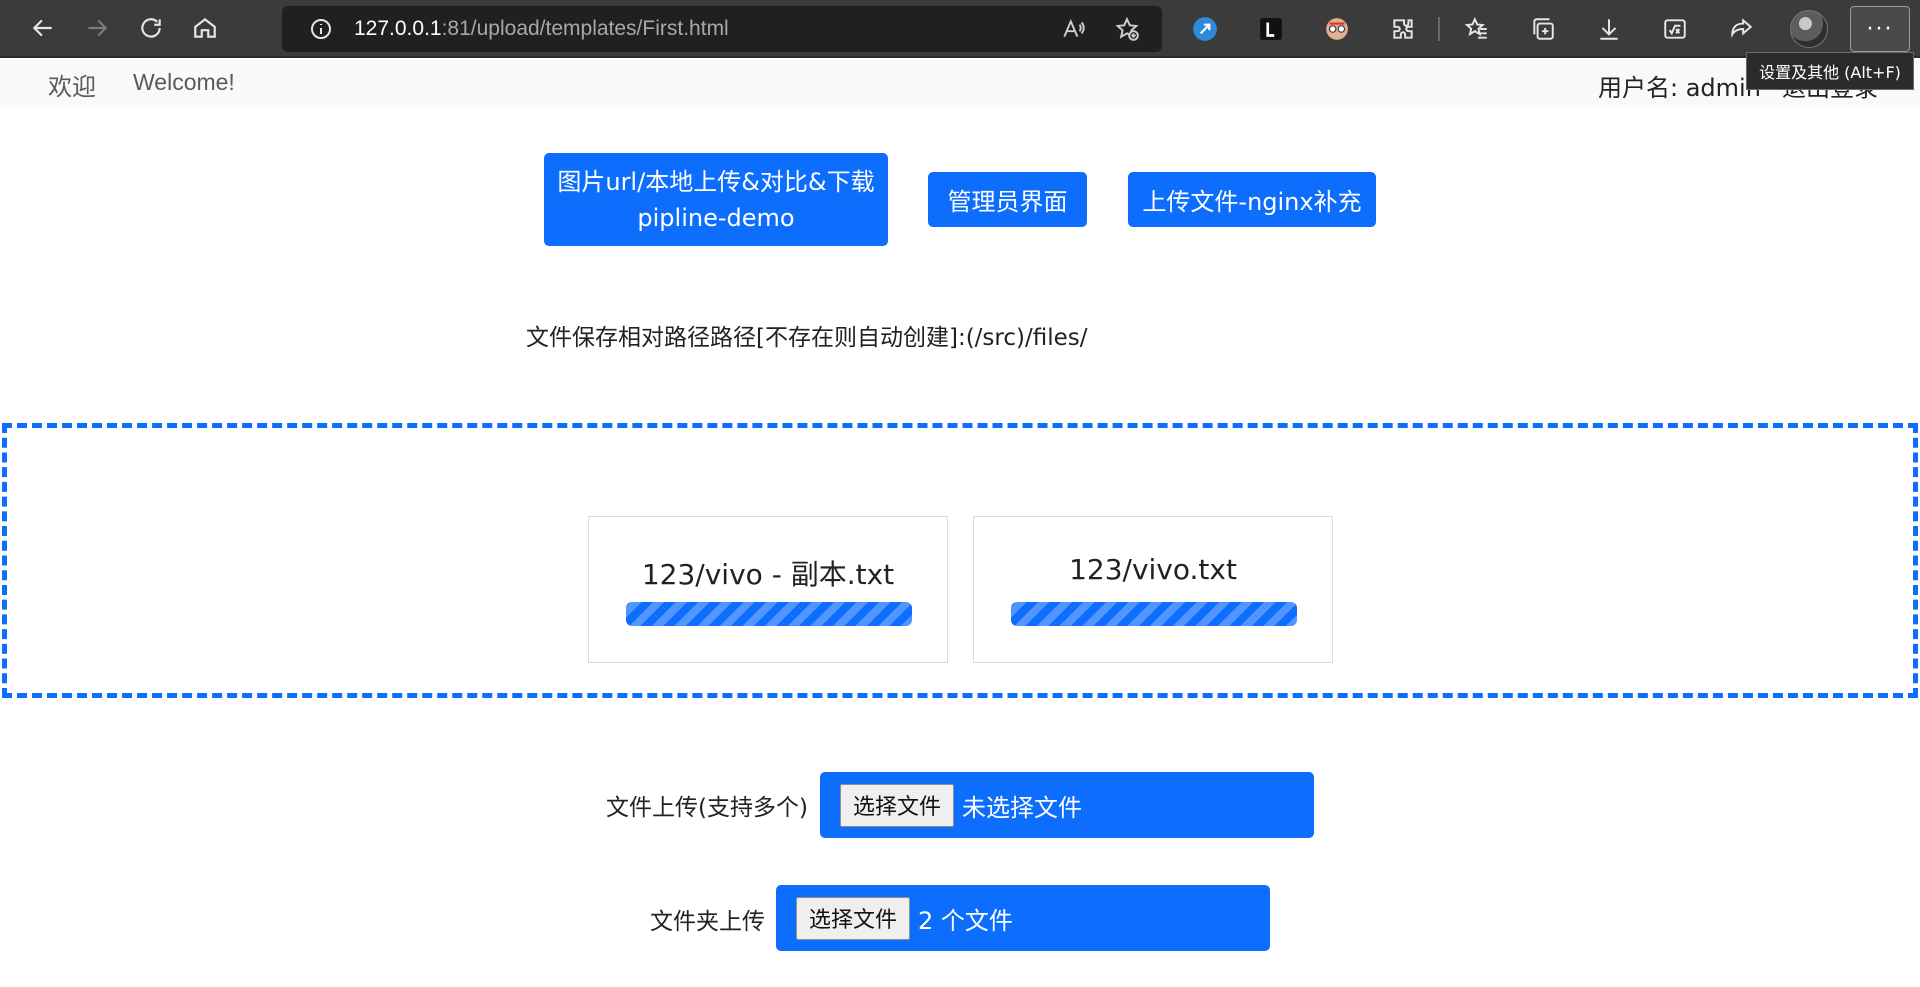 Image resolution: width=1920 pixels, height=987 pixels. I want to click on navbar-welcome: Welcome!, so click(184, 82).